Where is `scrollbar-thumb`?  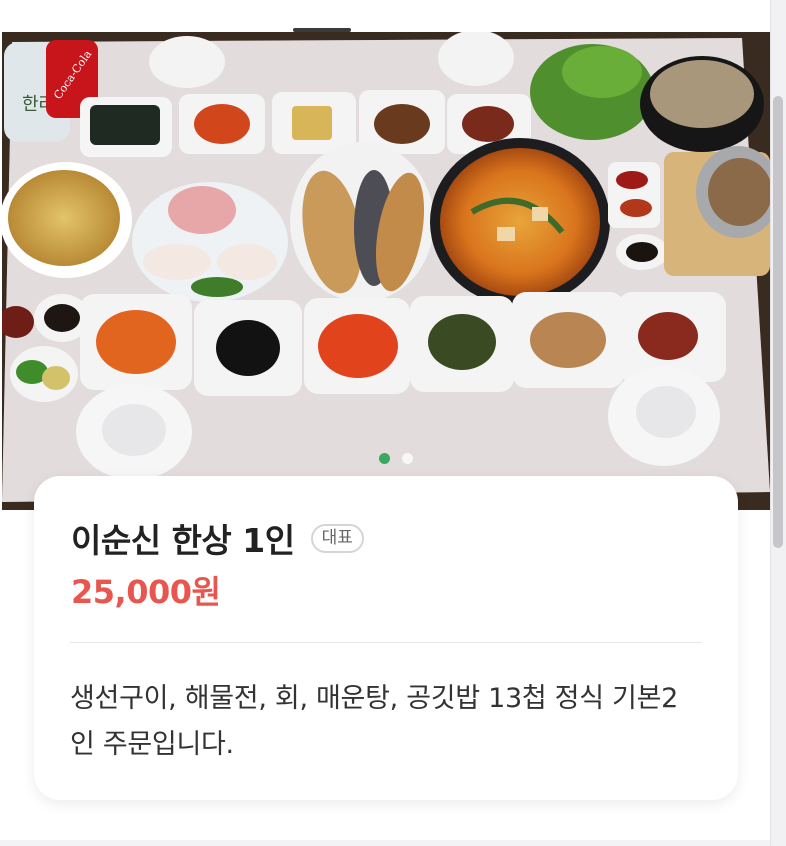 scrollbar-thumb is located at coordinates (778, 322).